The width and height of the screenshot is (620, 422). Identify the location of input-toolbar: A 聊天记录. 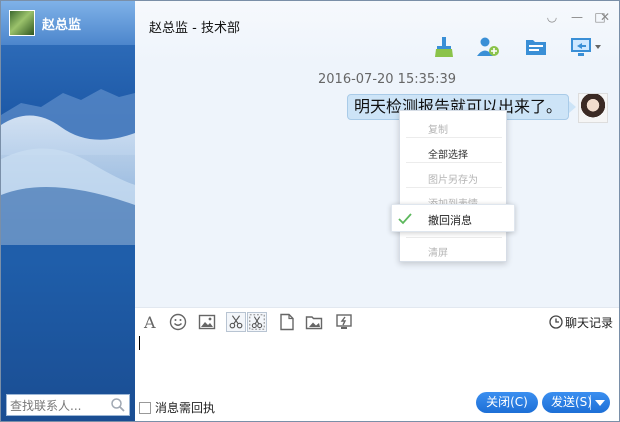
(377, 321).